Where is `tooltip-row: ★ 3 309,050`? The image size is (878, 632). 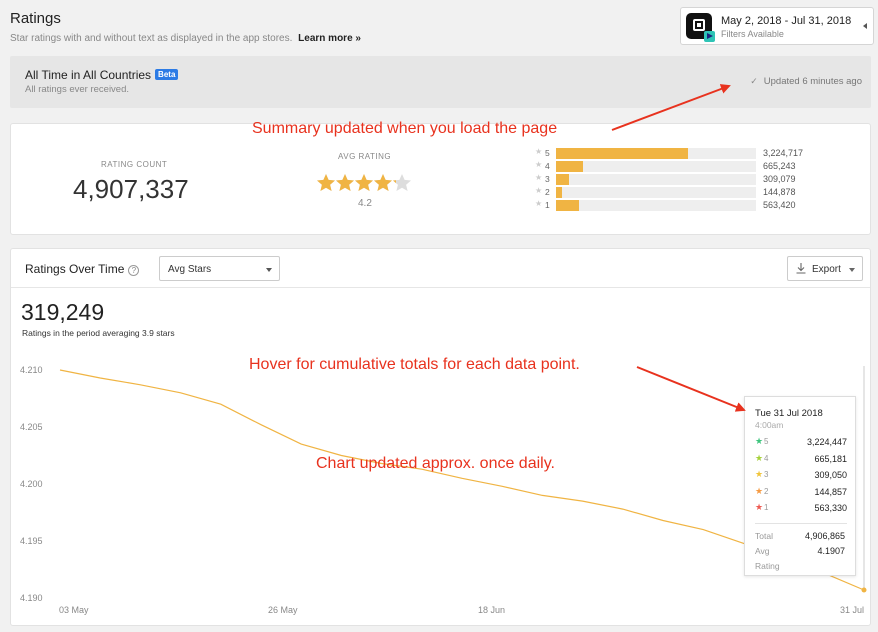
tooltip-row: ★ 3 309,050 is located at coordinates (801, 475).